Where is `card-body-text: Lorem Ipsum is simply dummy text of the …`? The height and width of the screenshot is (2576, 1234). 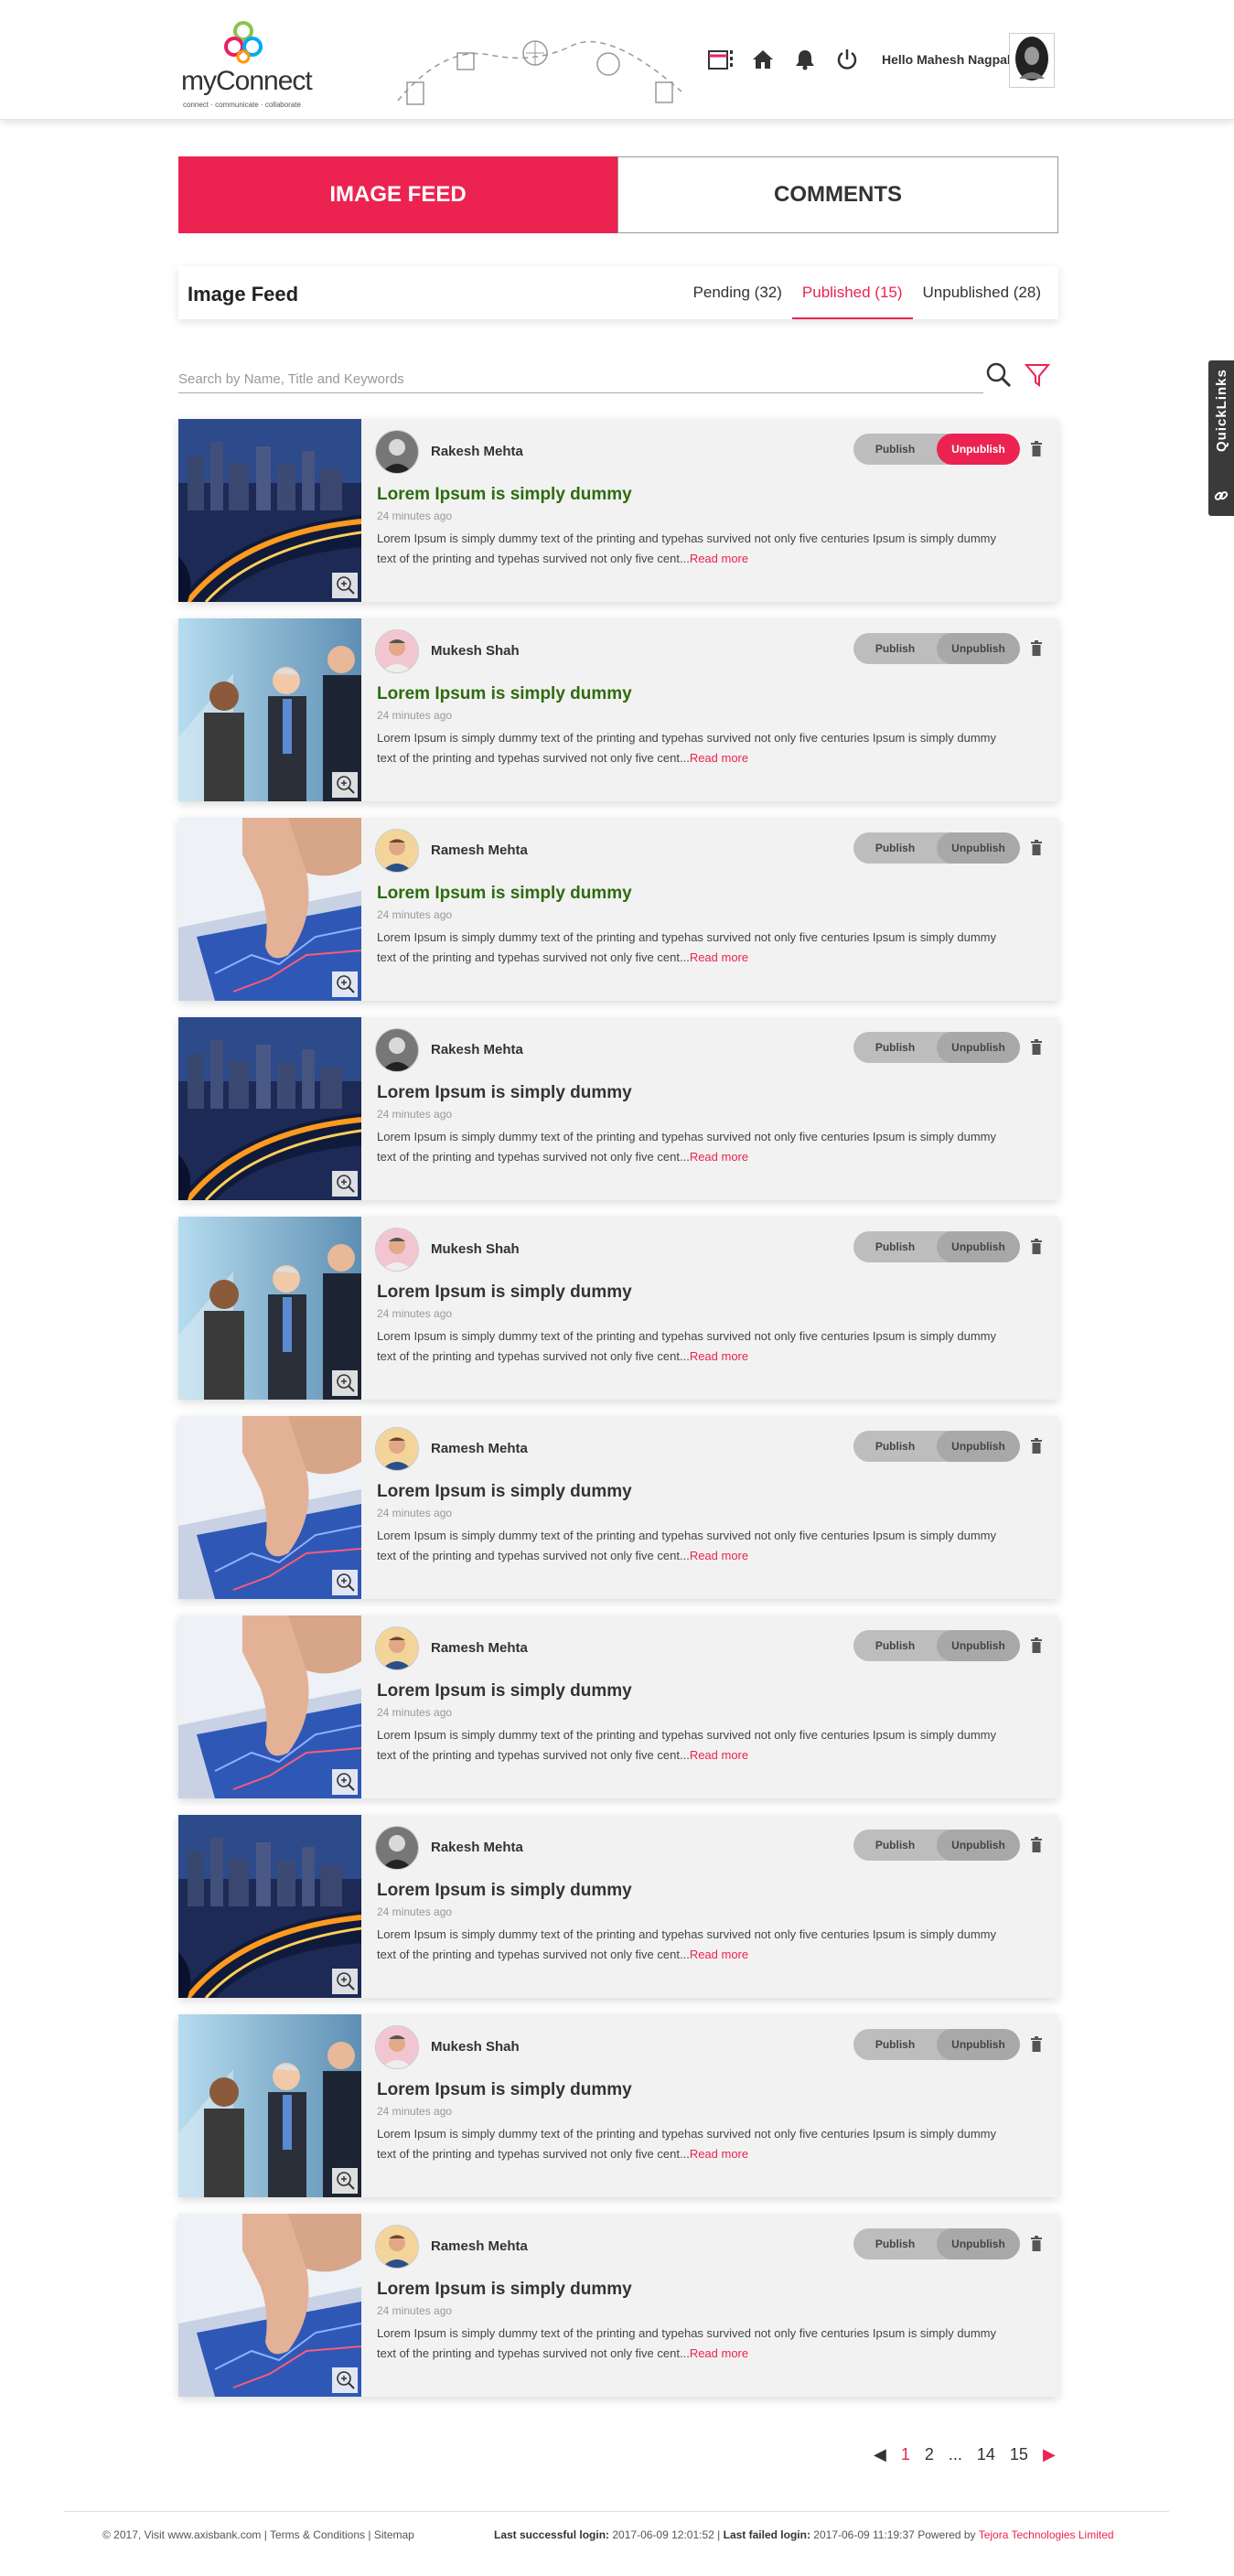 card-body-text: Lorem Ipsum is simply dummy text of the … is located at coordinates (686, 1346).